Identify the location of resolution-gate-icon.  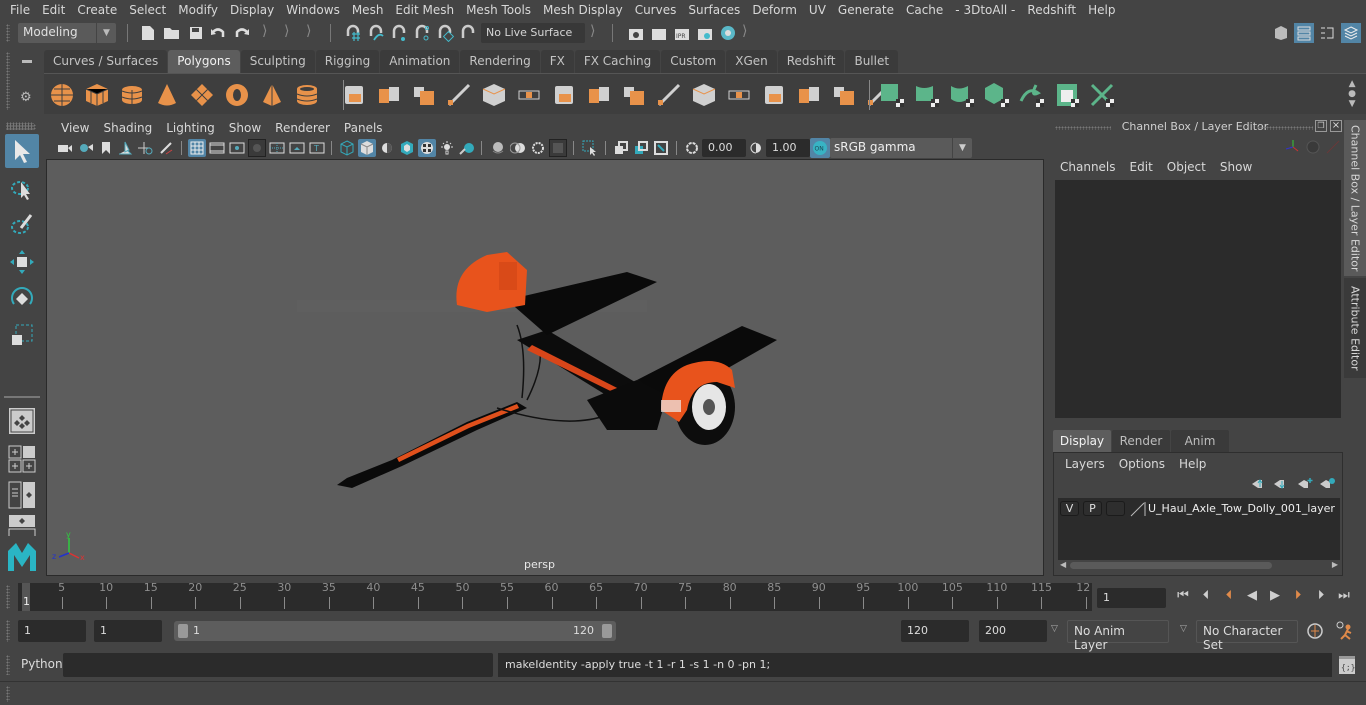
(237, 148).